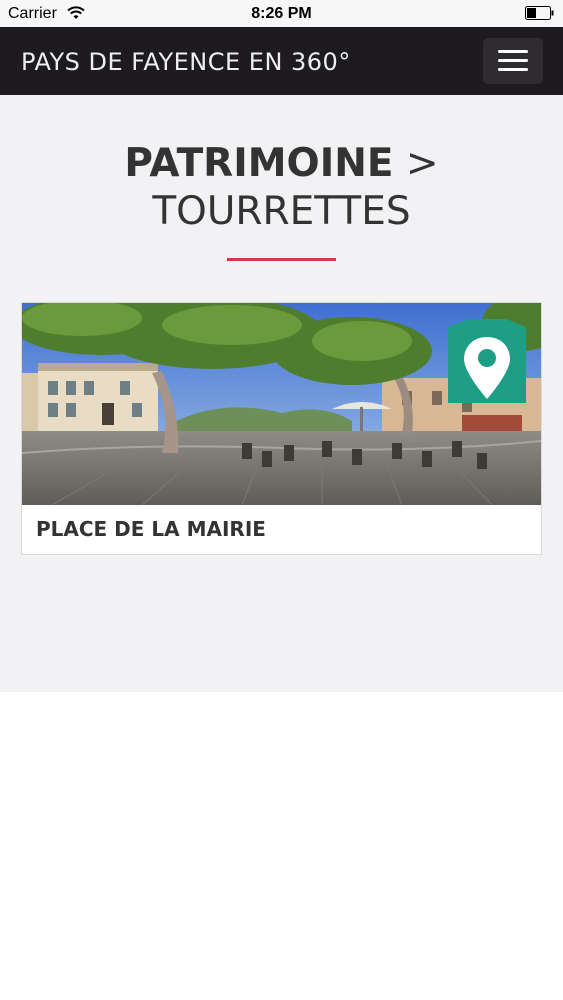 This screenshot has height=1000, width=563. What do you see at coordinates (151, 529) in the screenshot?
I see `panorama-card-title: PLACE DE LA MAIRIE` at bounding box center [151, 529].